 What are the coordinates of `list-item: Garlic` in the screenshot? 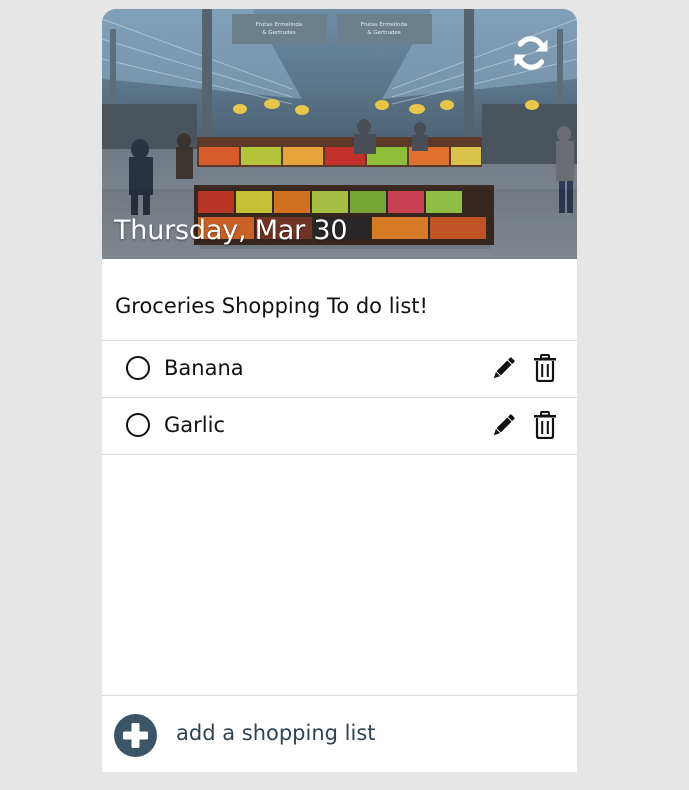 It's located at (339, 426).